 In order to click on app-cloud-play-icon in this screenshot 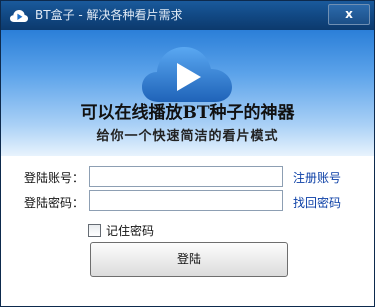, I will do `click(19, 16)`.